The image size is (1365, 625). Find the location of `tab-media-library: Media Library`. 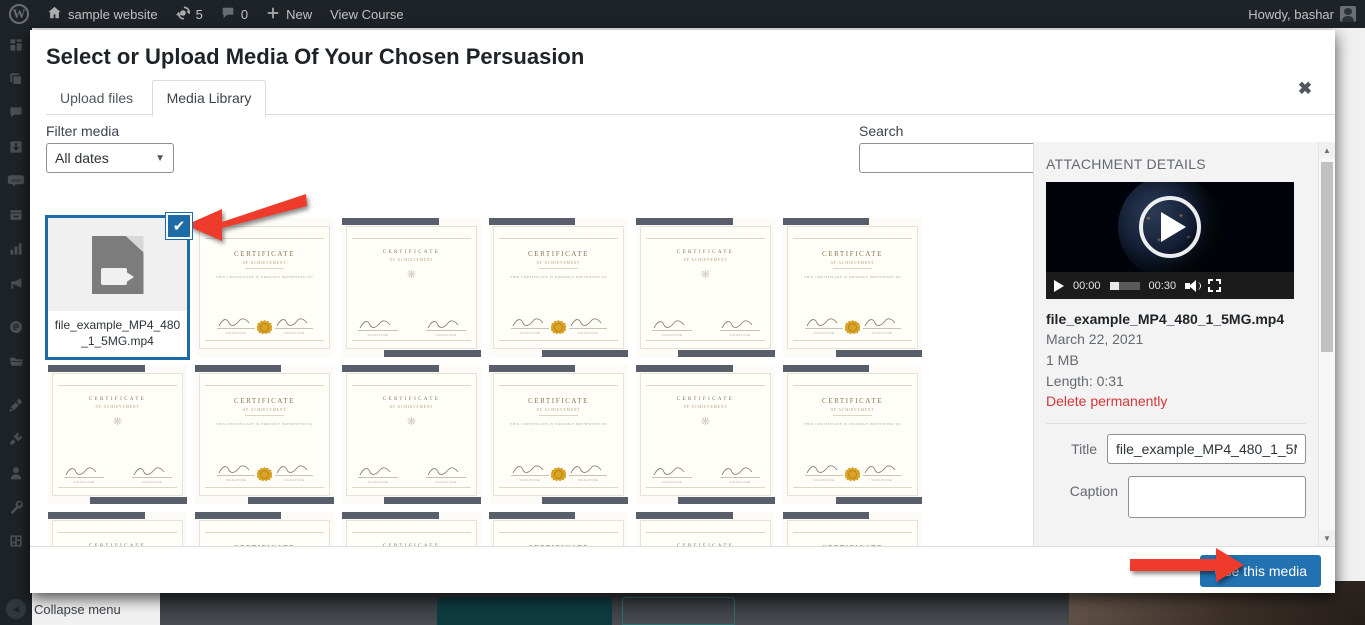

tab-media-library: Media Library is located at coordinates (209, 98).